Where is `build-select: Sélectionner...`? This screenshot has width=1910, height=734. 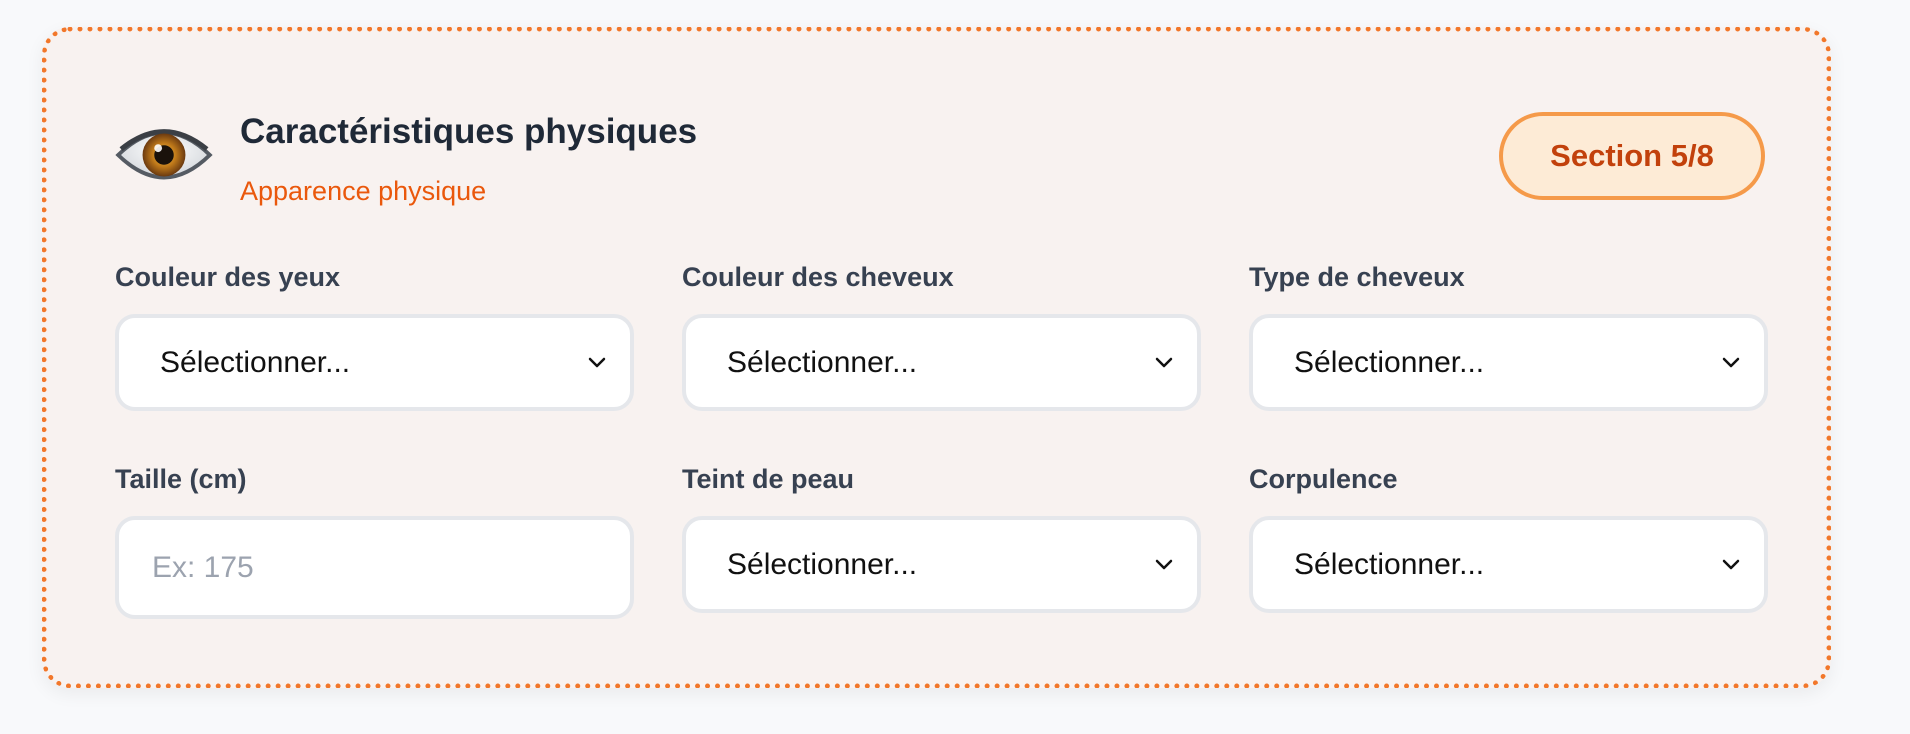 build-select: Sélectionner... is located at coordinates (1508, 564).